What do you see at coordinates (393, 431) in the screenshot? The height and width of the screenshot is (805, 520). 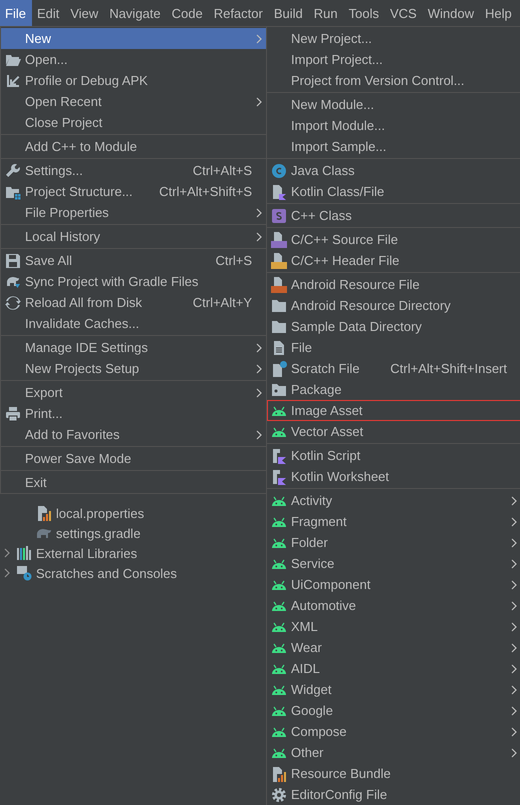 I see `menu-item: Vector Asset` at bounding box center [393, 431].